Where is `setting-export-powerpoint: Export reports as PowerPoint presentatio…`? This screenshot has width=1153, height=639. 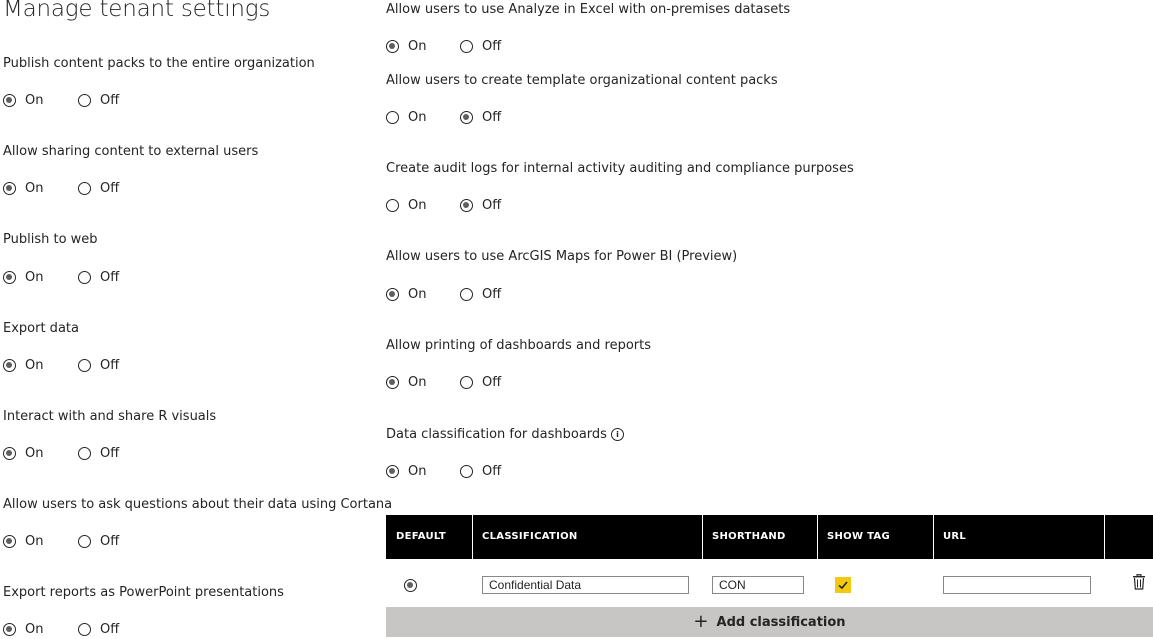 setting-export-powerpoint: Export reports as PowerPoint presentatio… is located at coordinates (143, 611).